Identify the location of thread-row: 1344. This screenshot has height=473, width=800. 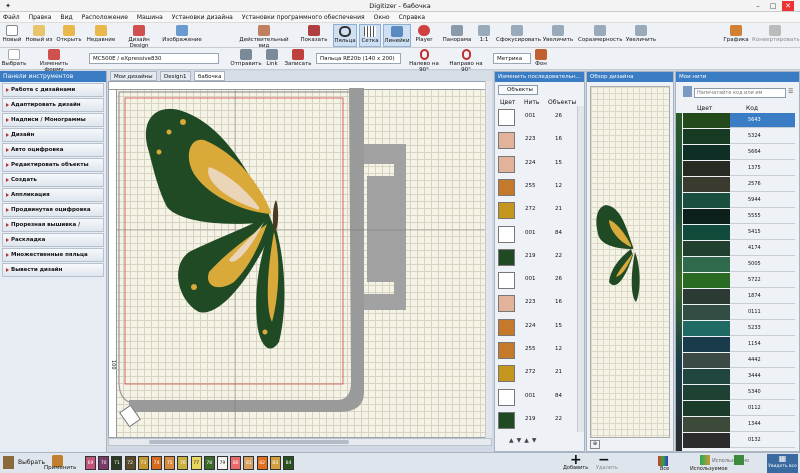
(739, 424).